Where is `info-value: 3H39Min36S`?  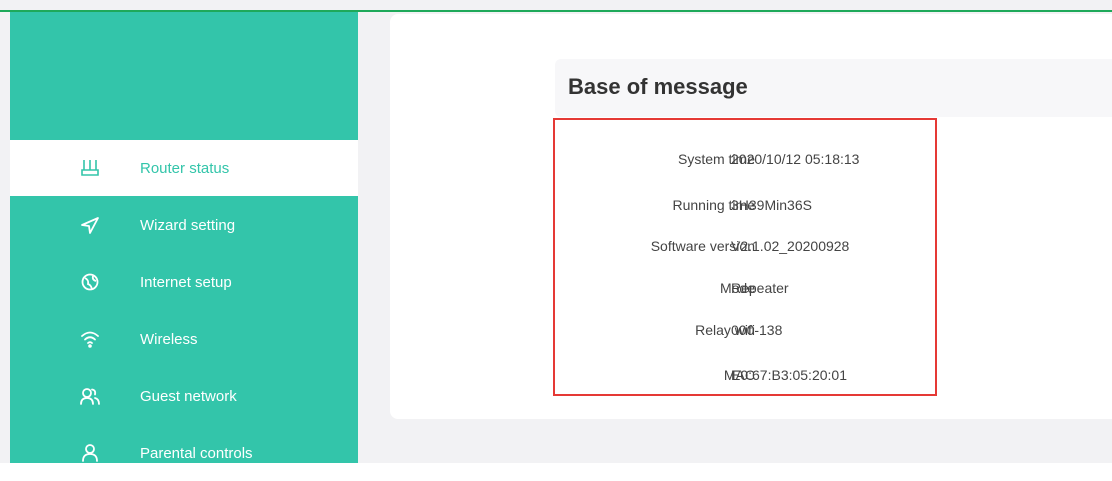 info-value: 3H39Min36S is located at coordinates (771, 205).